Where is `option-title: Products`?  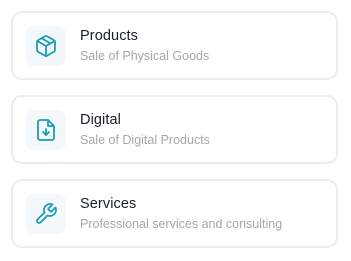
option-title: Products is located at coordinates (109, 36).